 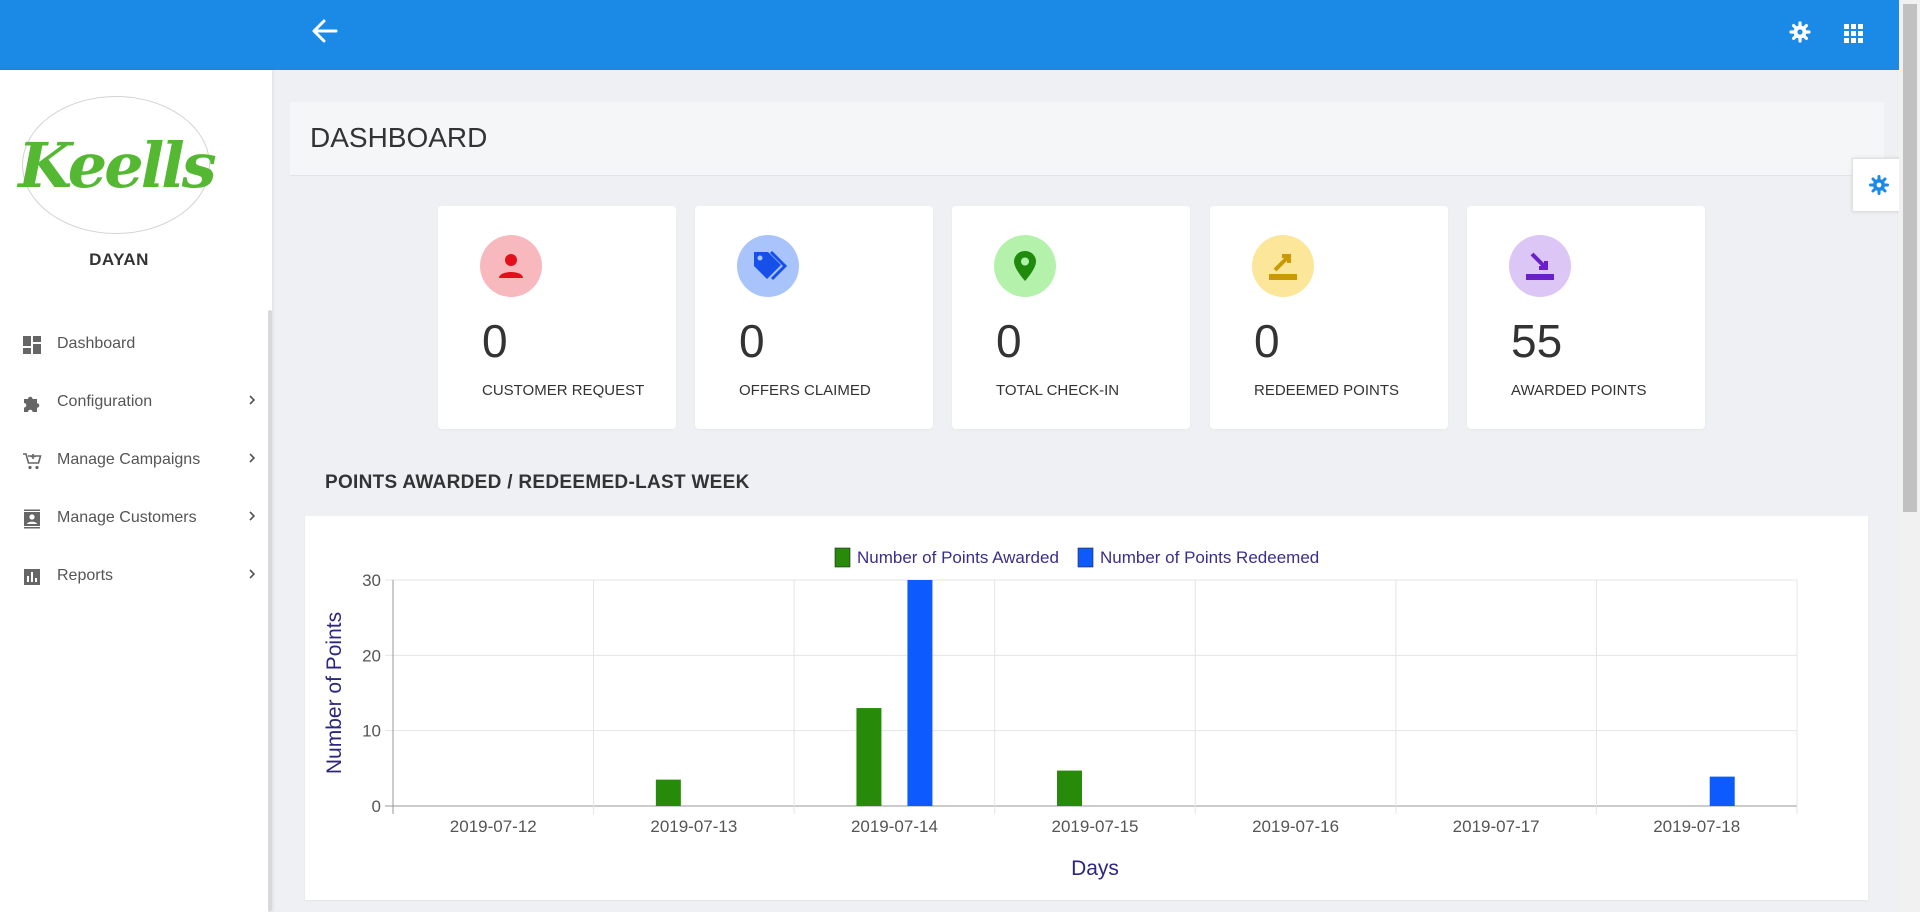 What do you see at coordinates (270, 611) in the screenshot?
I see `sidebar-scrollbar` at bounding box center [270, 611].